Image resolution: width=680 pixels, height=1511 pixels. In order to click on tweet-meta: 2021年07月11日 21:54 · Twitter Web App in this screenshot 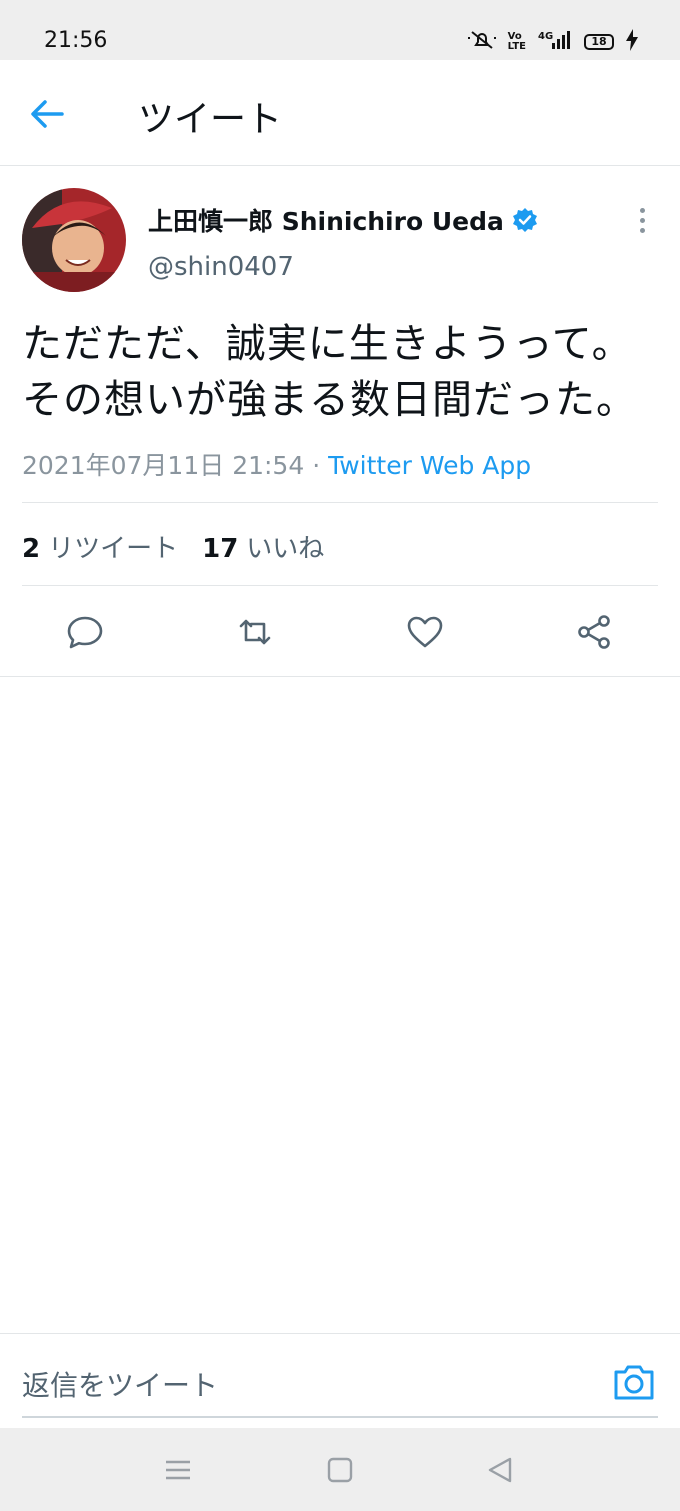, I will do `click(276, 464)`.